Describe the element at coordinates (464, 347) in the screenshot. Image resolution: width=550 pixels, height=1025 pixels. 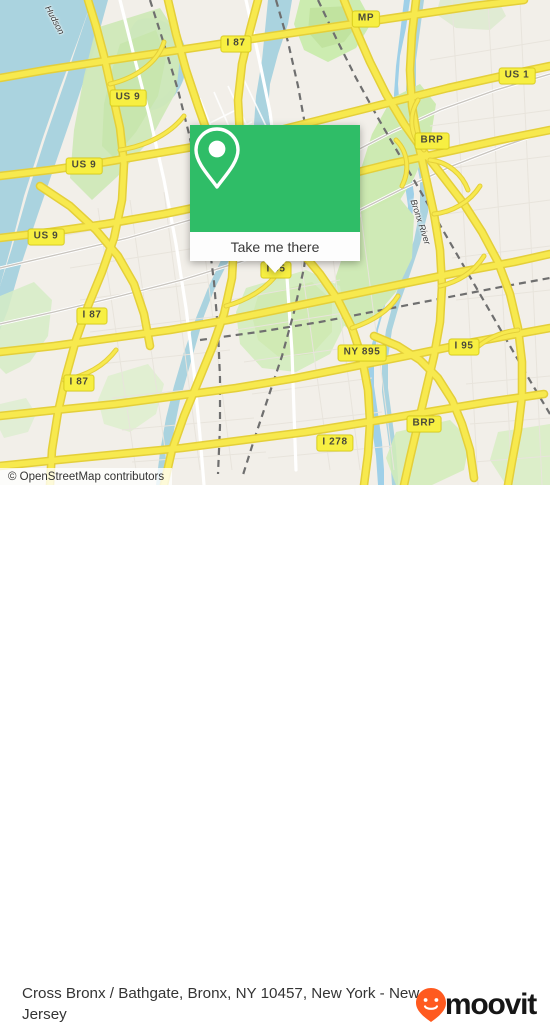
I see `road-shield: I 95` at that location.